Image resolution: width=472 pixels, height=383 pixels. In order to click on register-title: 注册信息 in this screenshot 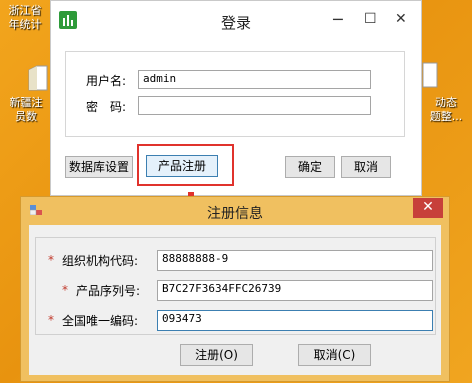, I will do `click(235, 214)`.